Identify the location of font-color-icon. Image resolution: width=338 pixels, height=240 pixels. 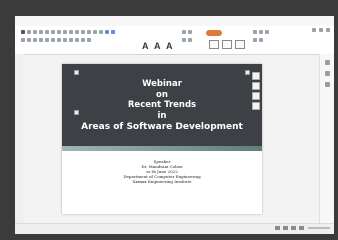
(107, 32).